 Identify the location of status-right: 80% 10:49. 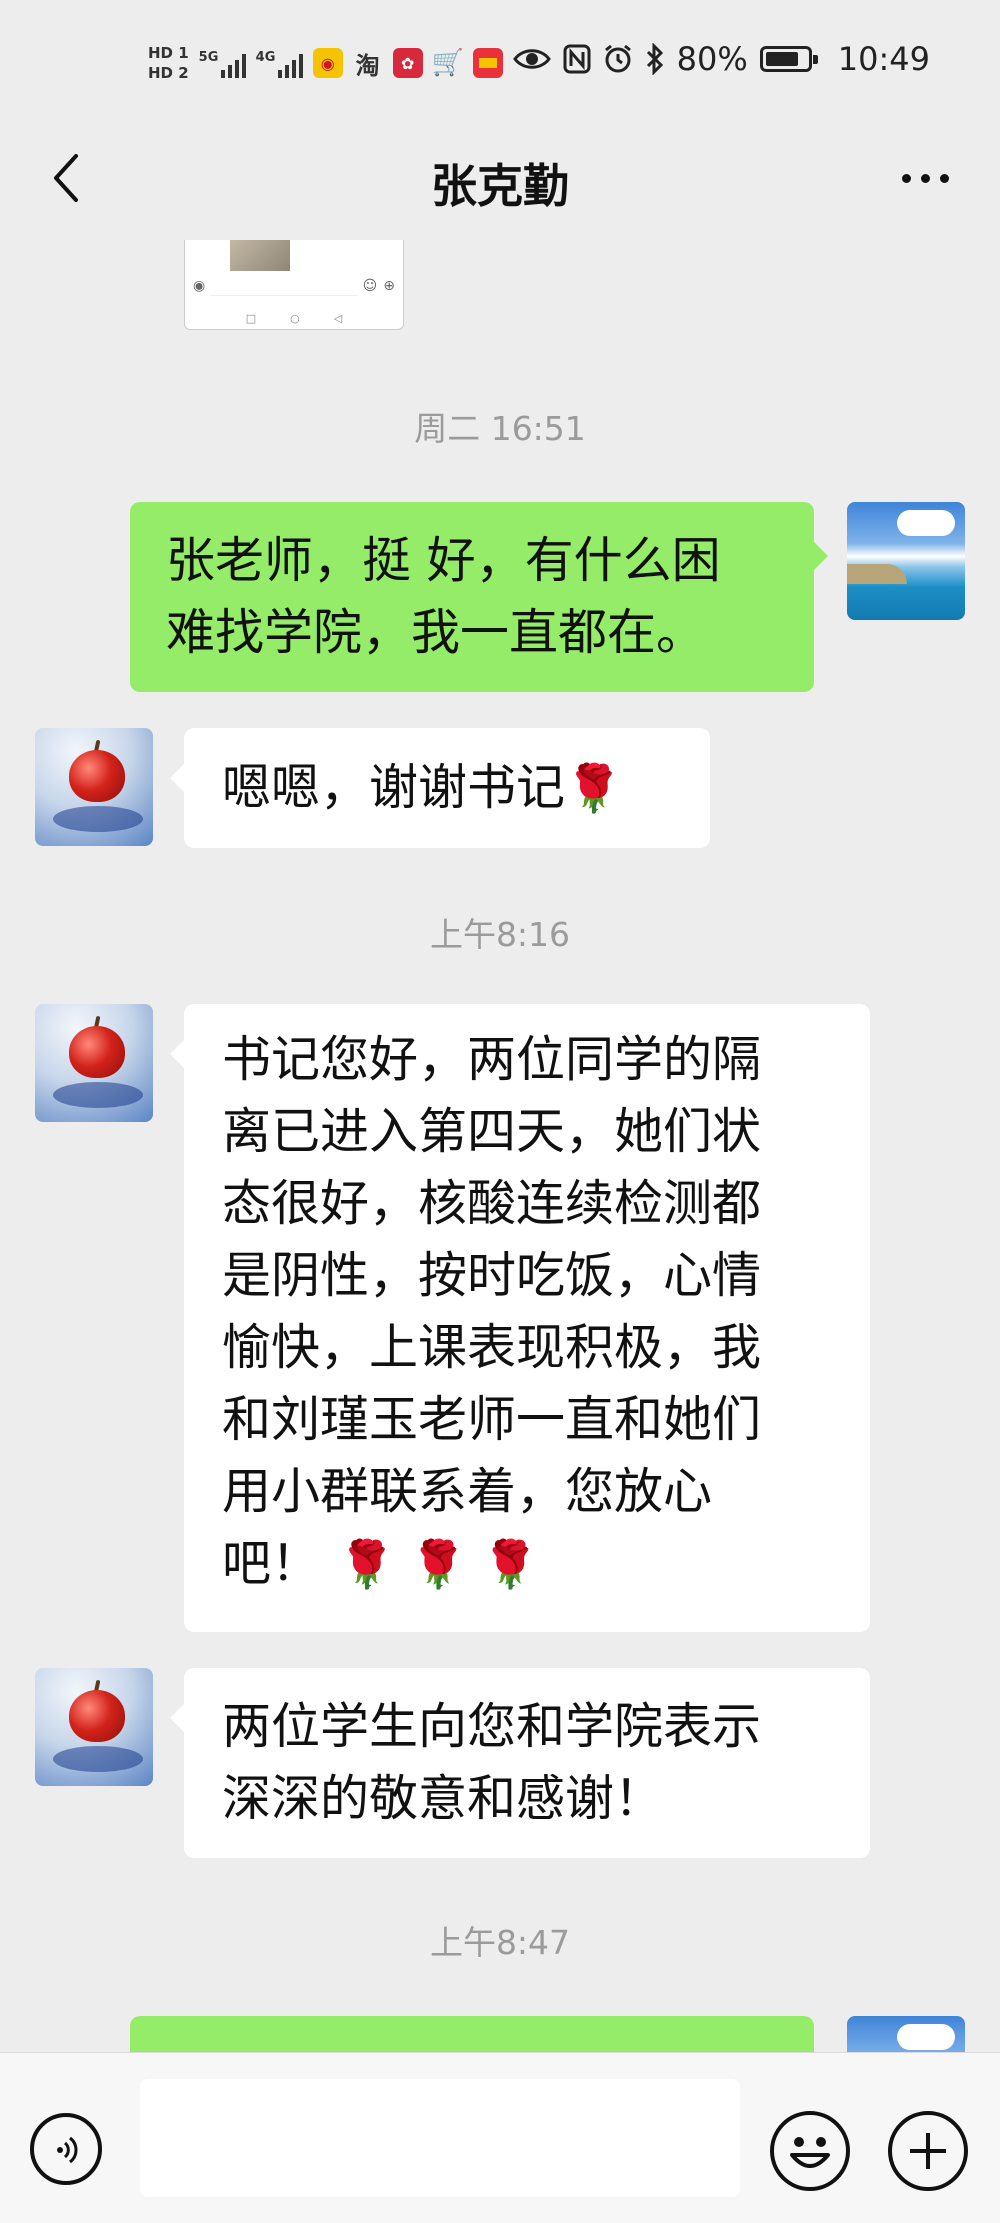
(721, 59).